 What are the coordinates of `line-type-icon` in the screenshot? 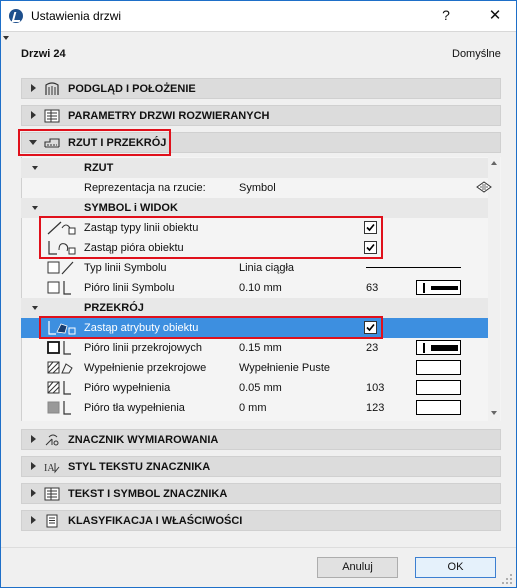 It's located at (60, 268).